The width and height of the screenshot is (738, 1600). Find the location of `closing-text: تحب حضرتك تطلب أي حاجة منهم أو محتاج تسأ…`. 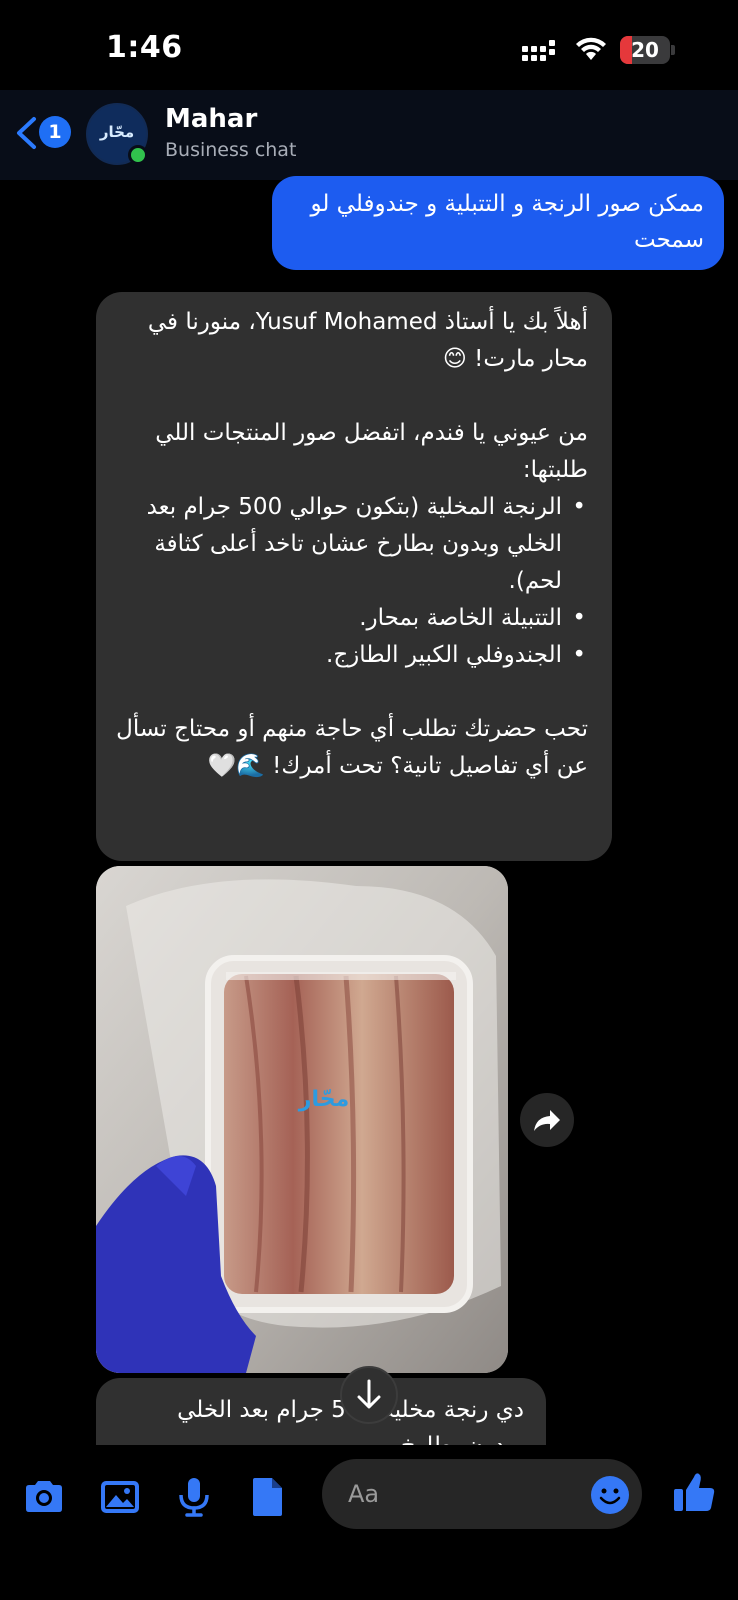

closing-text: تحب حضرتك تطلب أي حاجة منهم أو محتاج تسأ… is located at coordinates (352, 747).